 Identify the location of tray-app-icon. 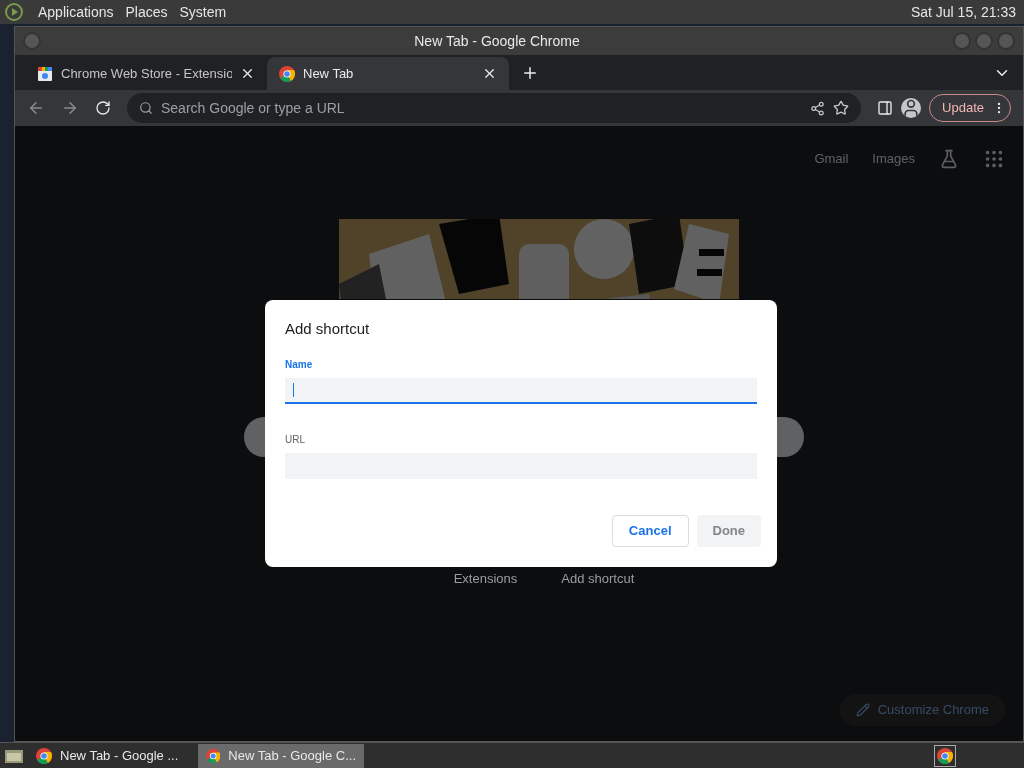
(945, 755).